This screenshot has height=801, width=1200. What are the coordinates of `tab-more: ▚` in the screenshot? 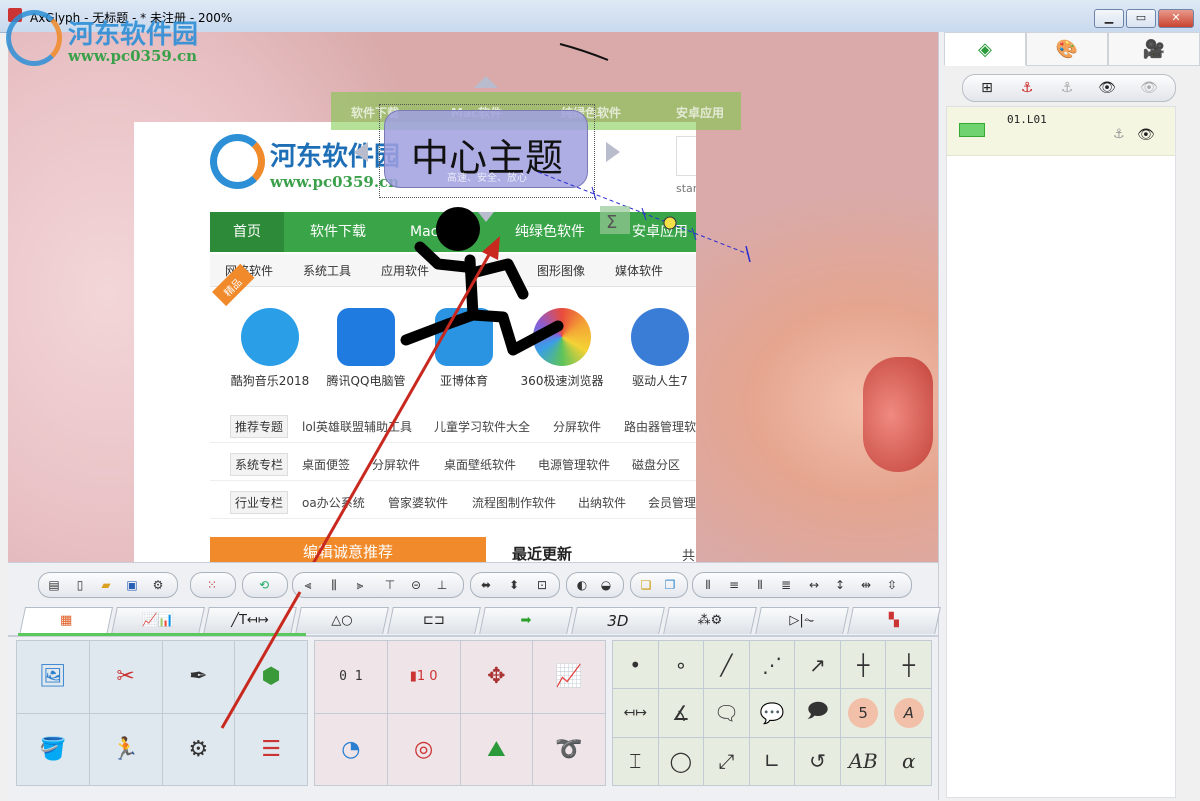 It's located at (894, 620).